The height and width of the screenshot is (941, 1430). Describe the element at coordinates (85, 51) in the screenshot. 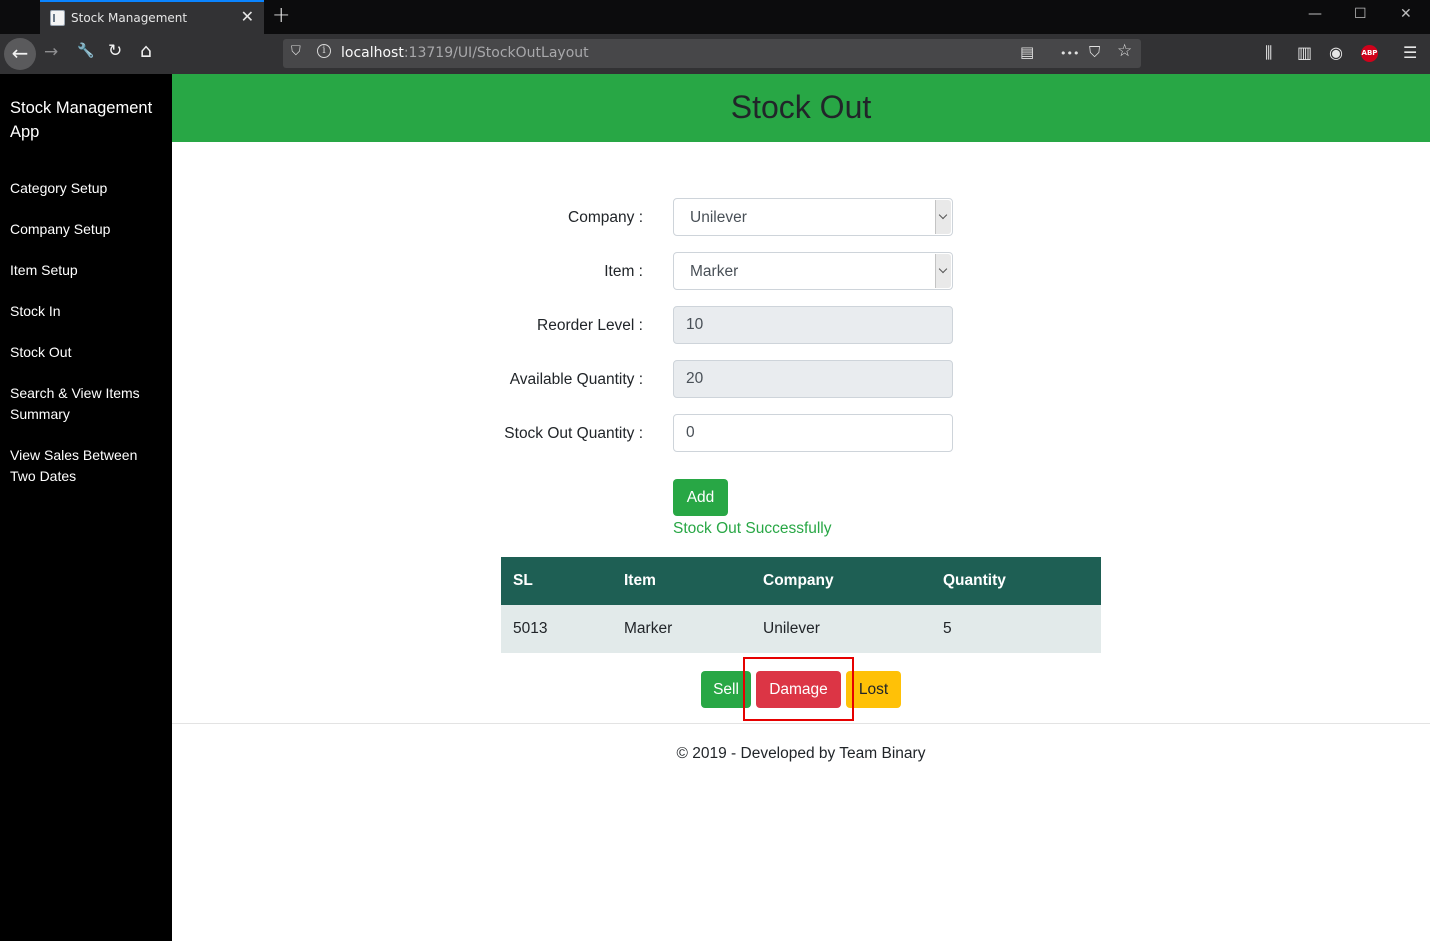

I see `tools-wrench-icon: 🔧` at that location.